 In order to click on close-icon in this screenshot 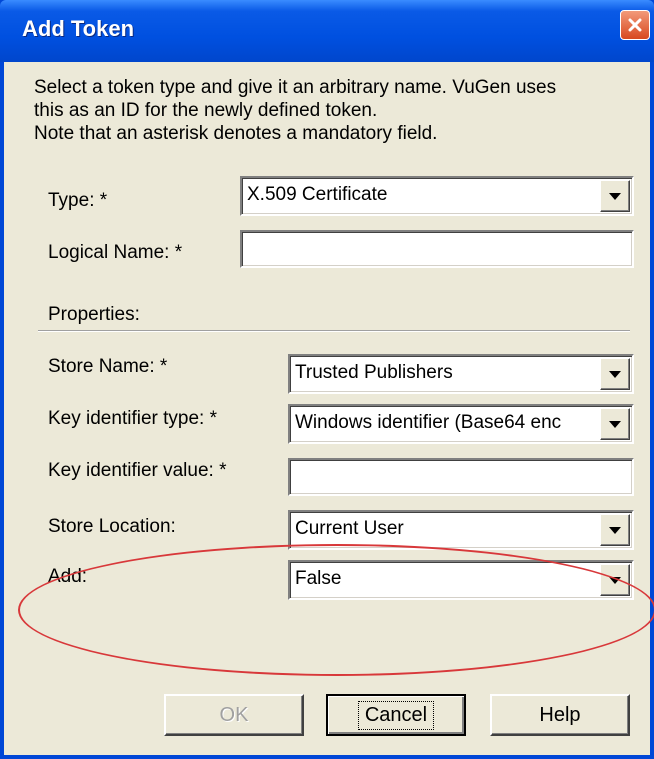, I will do `click(635, 25)`.